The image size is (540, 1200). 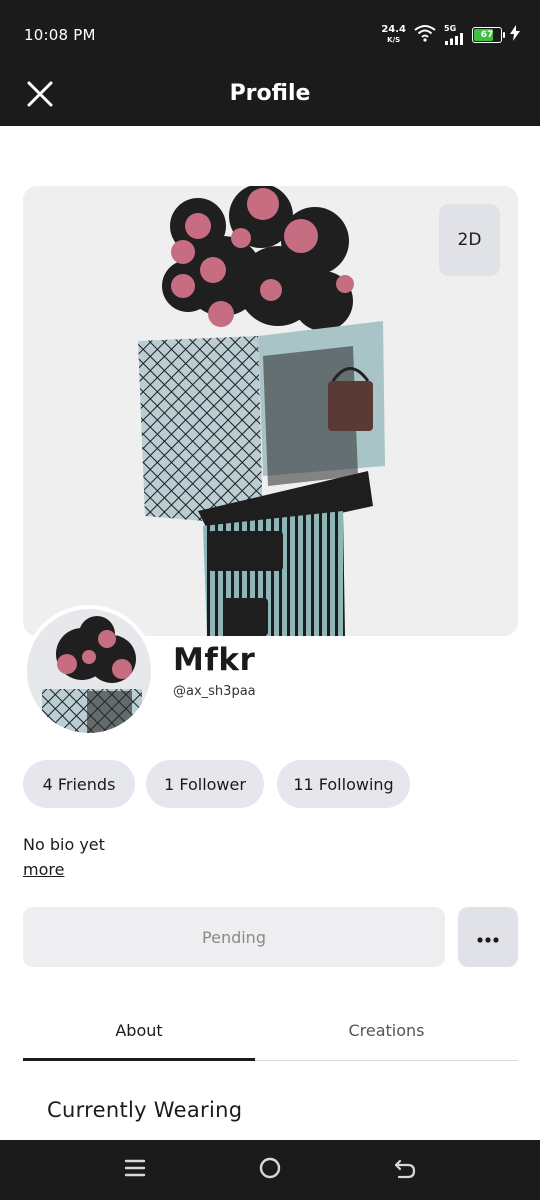 I want to click on following-chip: 11 Following, so click(x=343, y=784).